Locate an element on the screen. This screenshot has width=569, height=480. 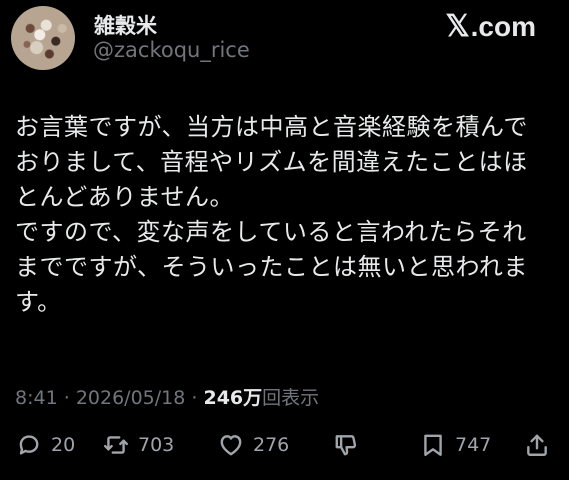
avatar is located at coordinates (43, 38).